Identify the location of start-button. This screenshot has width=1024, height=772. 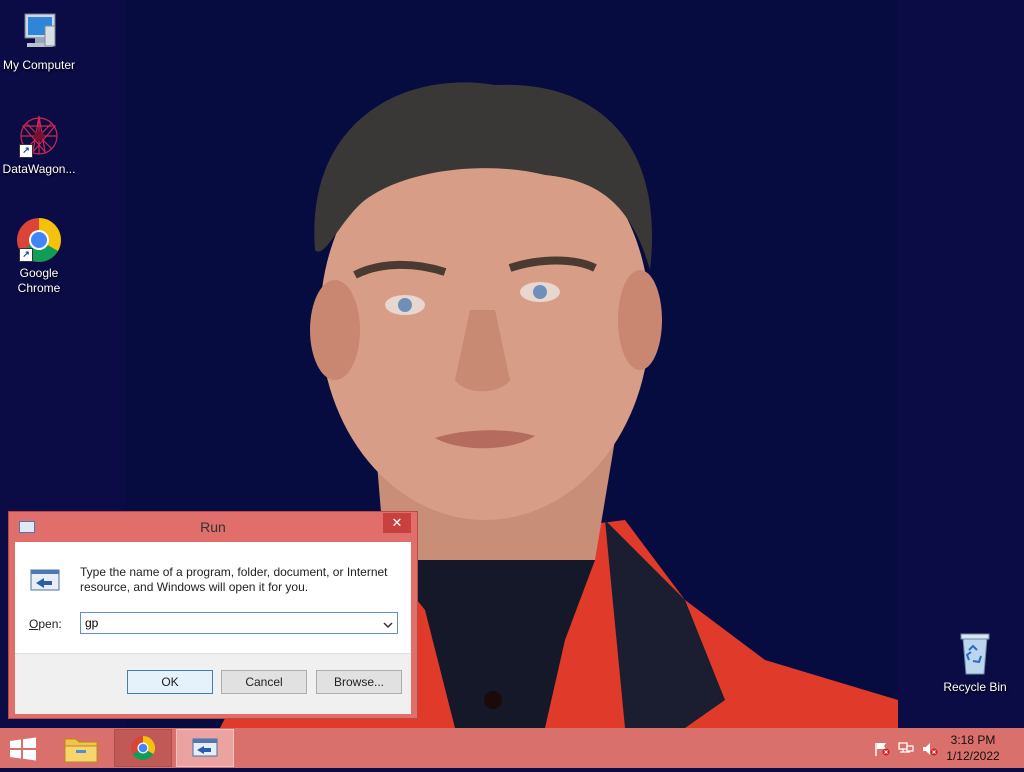
(23, 749).